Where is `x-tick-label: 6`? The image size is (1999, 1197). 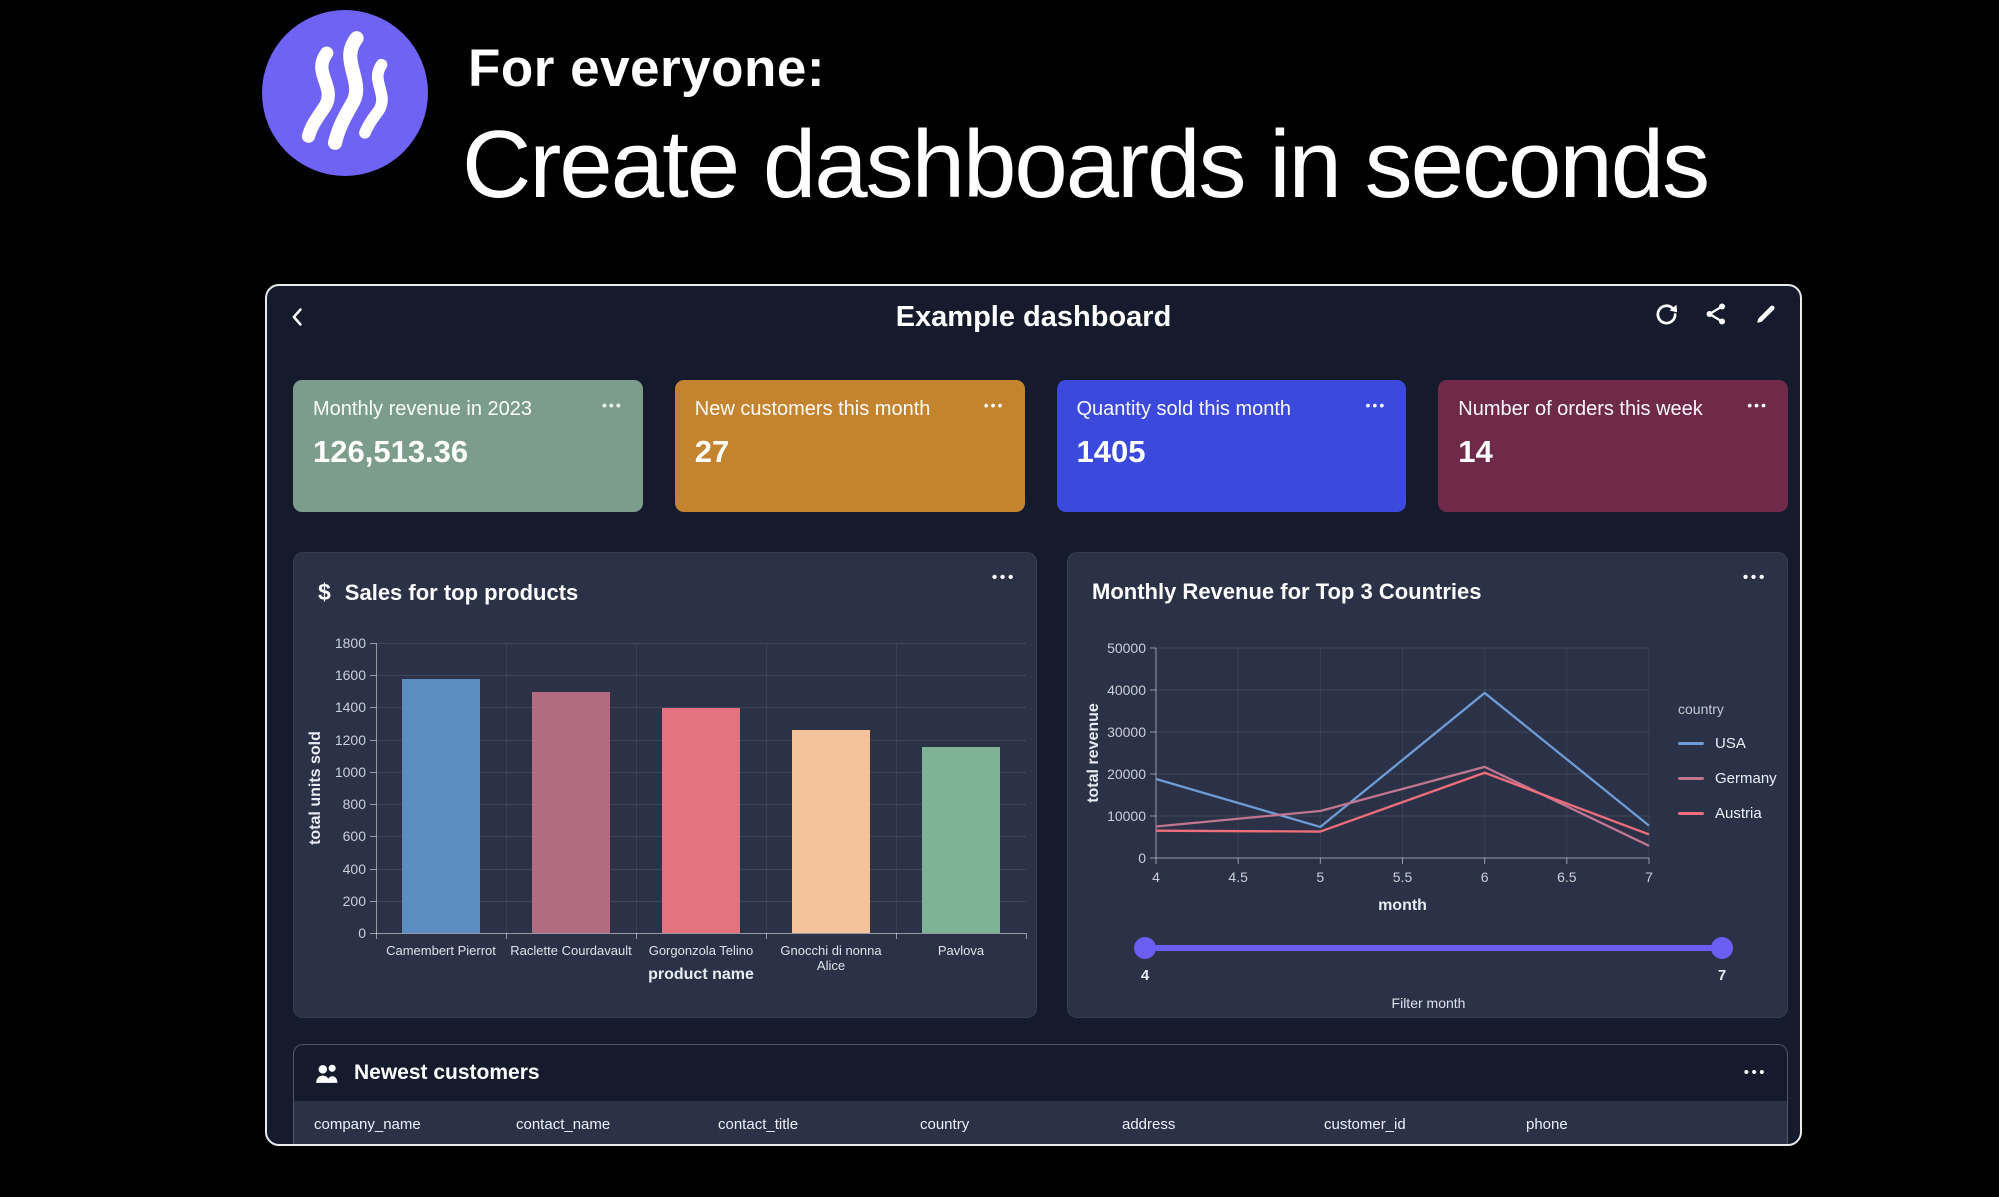
x-tick-label: 6 is located at coordinates (1485, 877).